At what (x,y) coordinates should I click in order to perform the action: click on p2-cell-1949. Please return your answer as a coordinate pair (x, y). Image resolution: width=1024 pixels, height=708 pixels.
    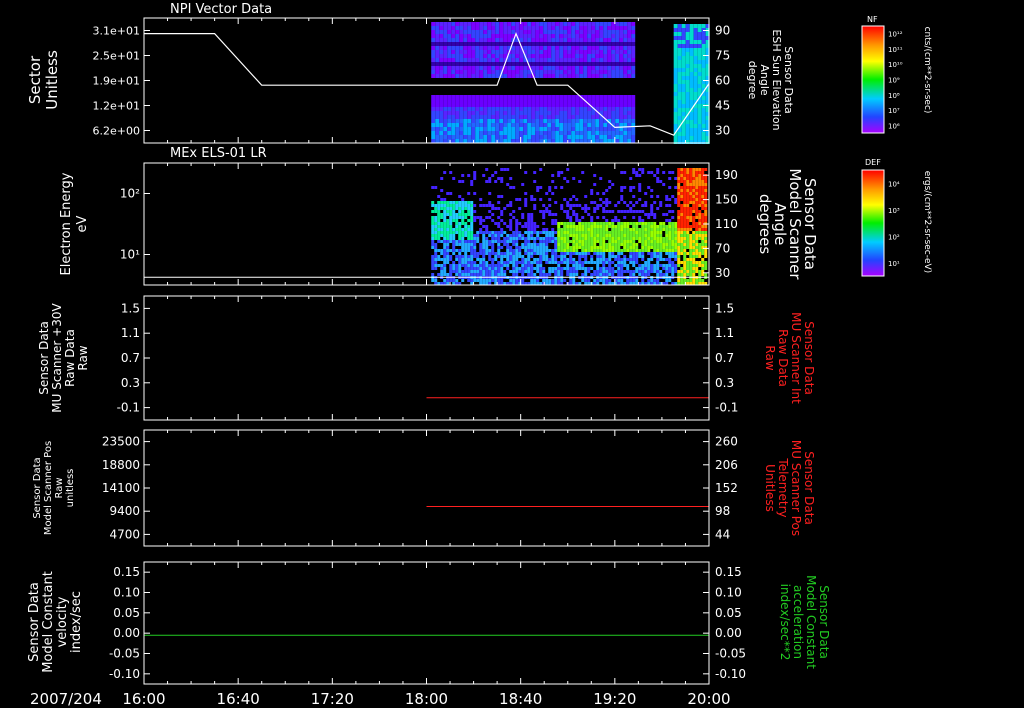
    Looking at the image, I should click on (688, 241).